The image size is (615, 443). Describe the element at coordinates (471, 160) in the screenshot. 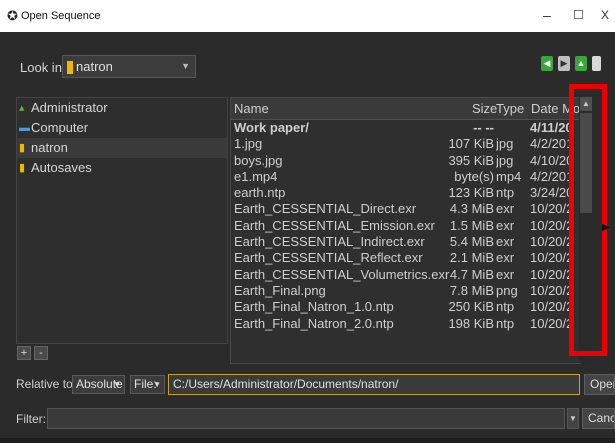

I see `file-size: 395 KiB` at that location.